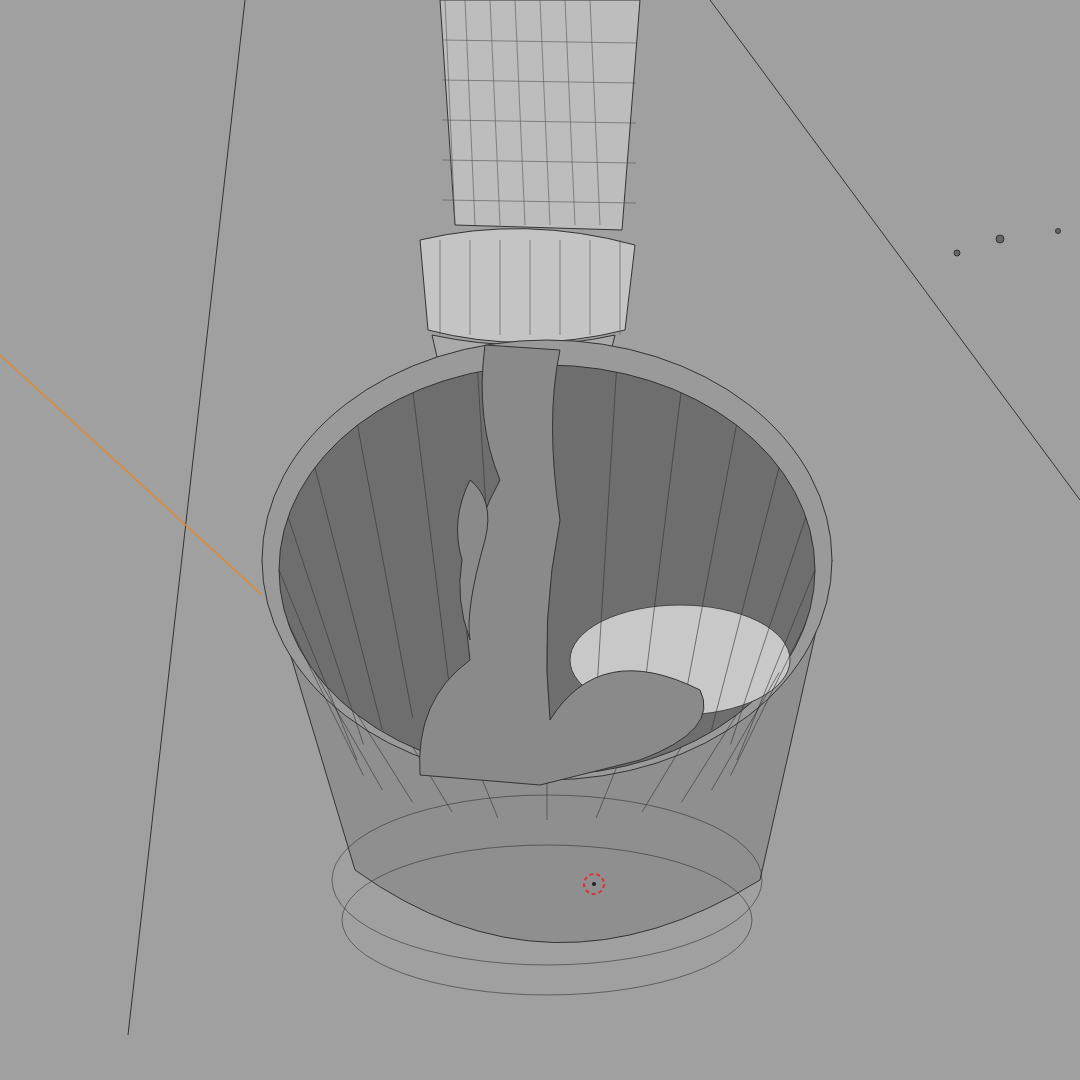  What do you see at coordinates (594, 884) in the screenshot?
I see `cursor-icon` at bounding box center [594, 884].